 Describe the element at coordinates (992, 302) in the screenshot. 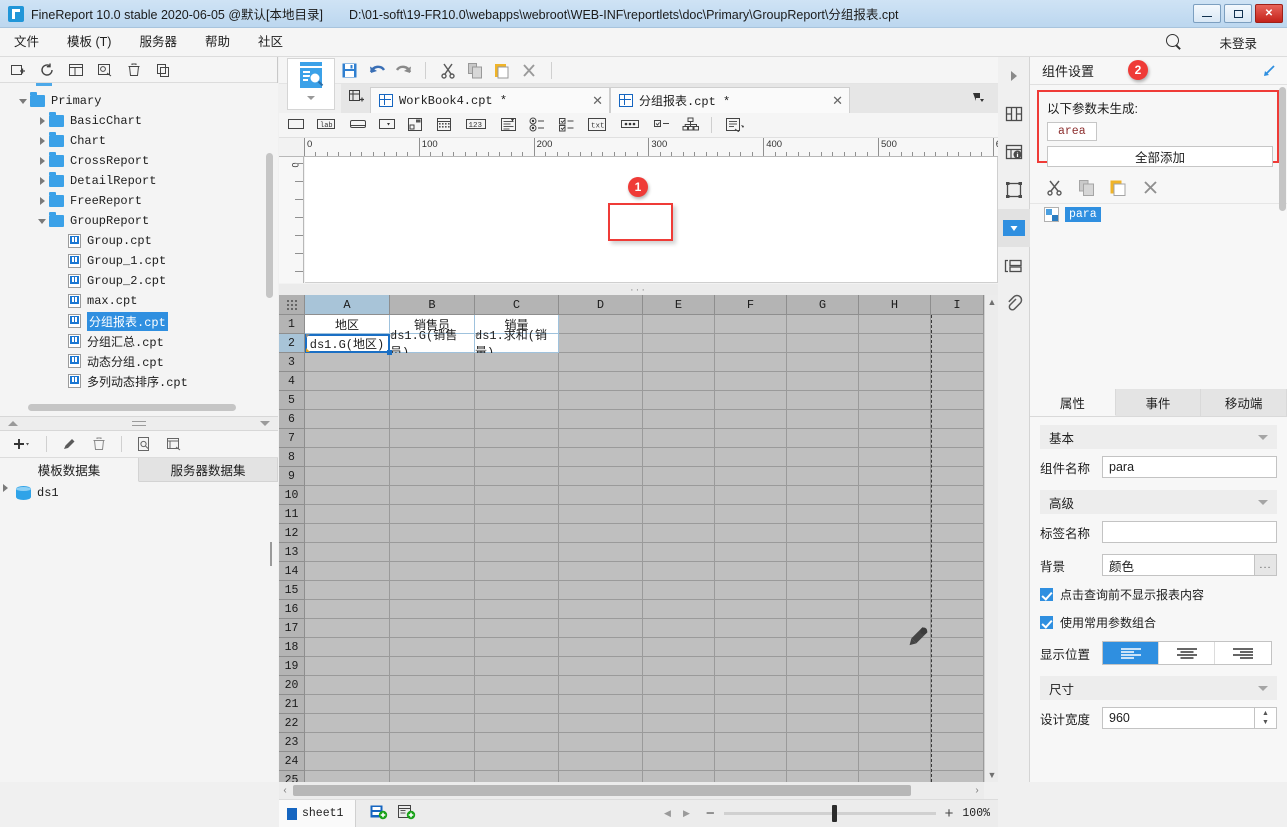

I see `scroll-up-arrow: ▲` at that location.